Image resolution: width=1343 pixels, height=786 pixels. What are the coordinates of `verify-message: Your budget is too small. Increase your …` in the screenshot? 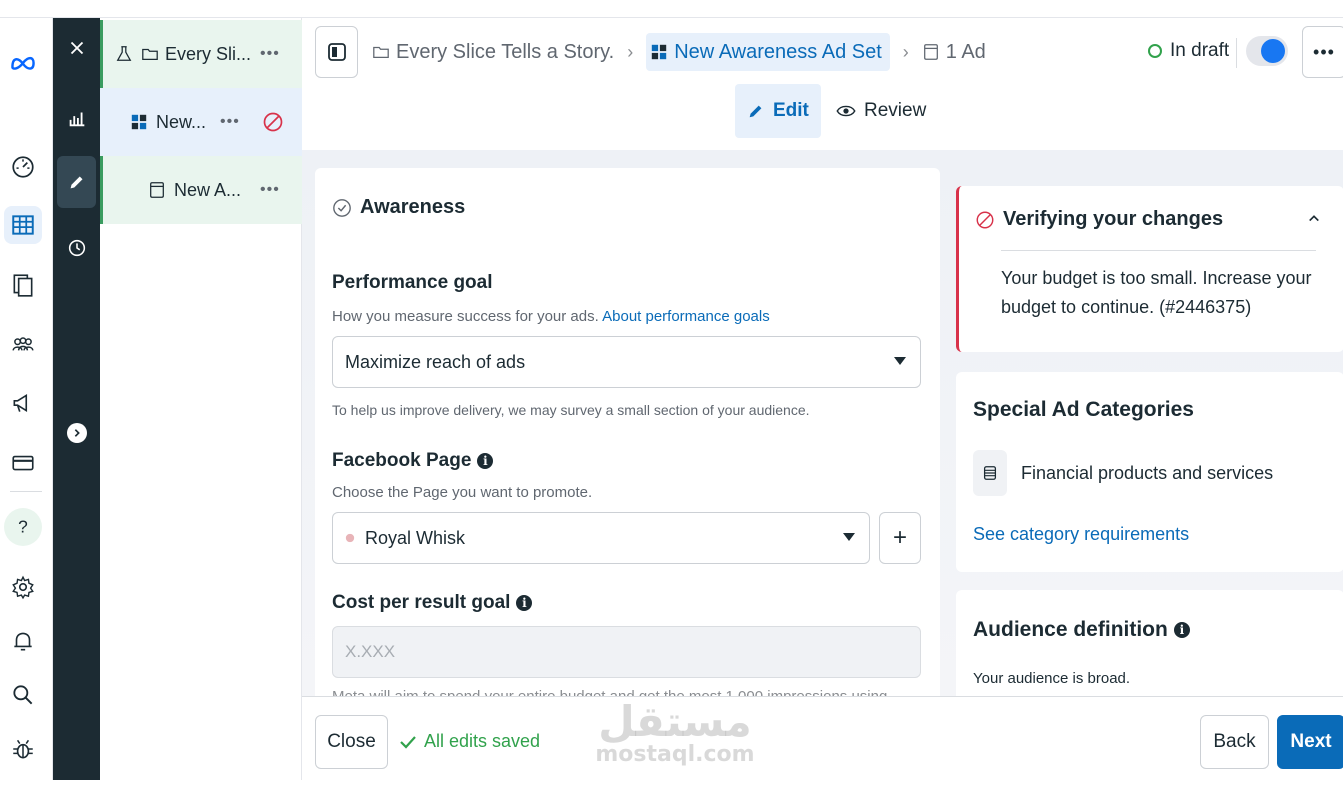 It's located at (1156, 292).